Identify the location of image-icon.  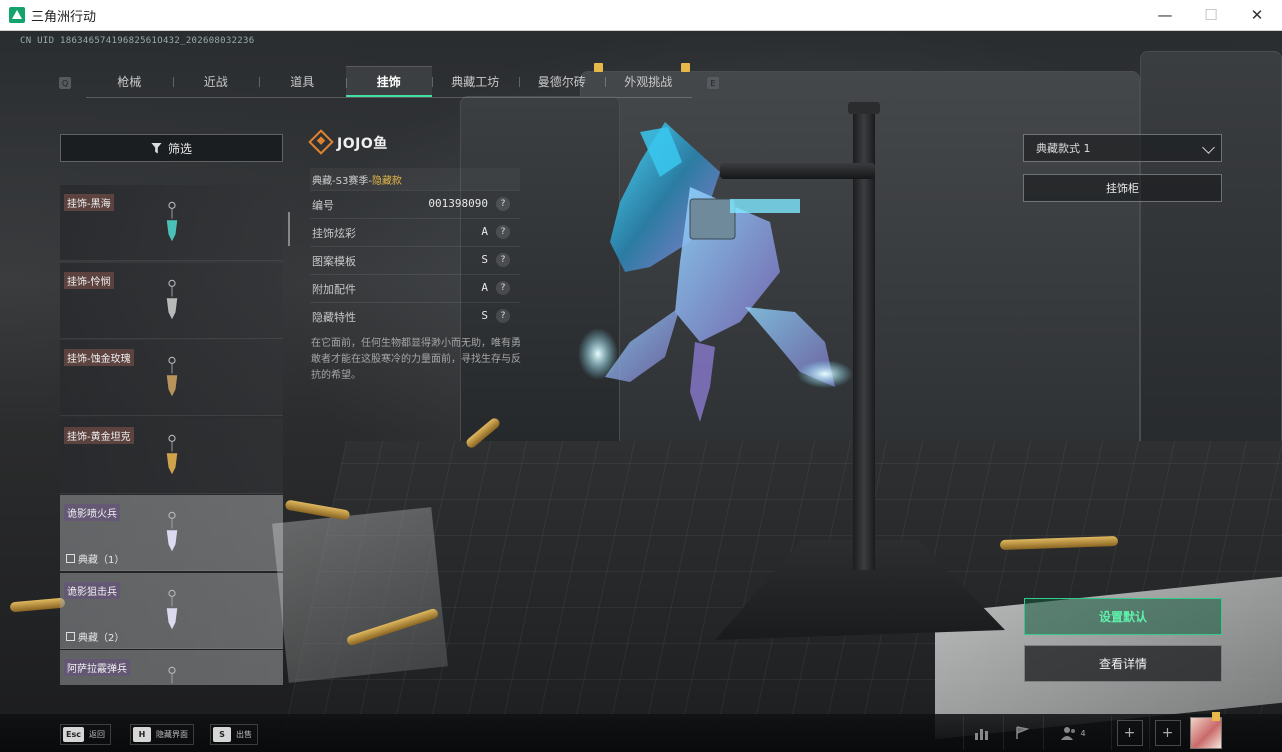
(70, 636).